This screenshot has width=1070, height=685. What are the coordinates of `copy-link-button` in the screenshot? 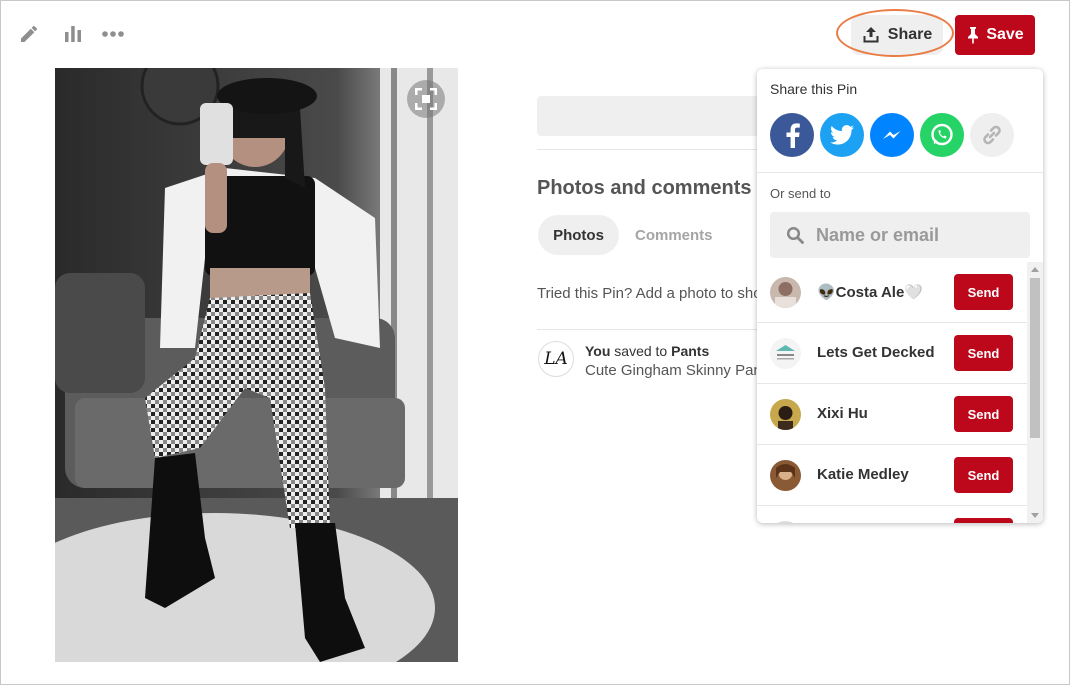 It's located at (992, 135).